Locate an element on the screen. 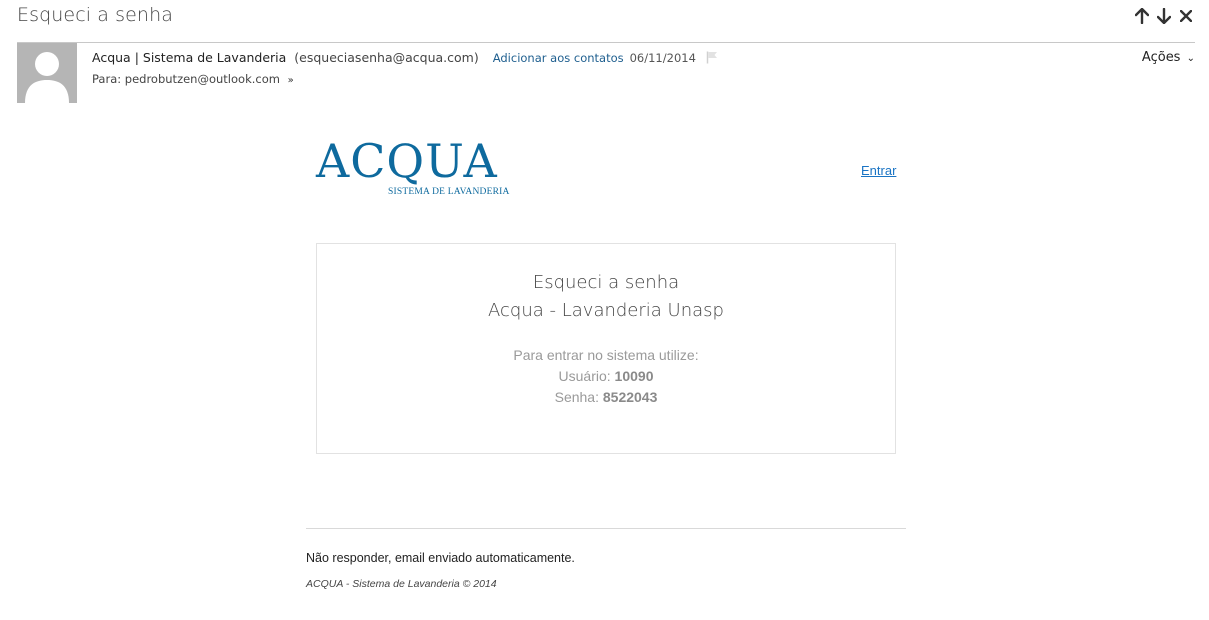  footer-copyright: ACQUA - Sistema de Lavanderia © 2014 is located at coordinates (401, 584).